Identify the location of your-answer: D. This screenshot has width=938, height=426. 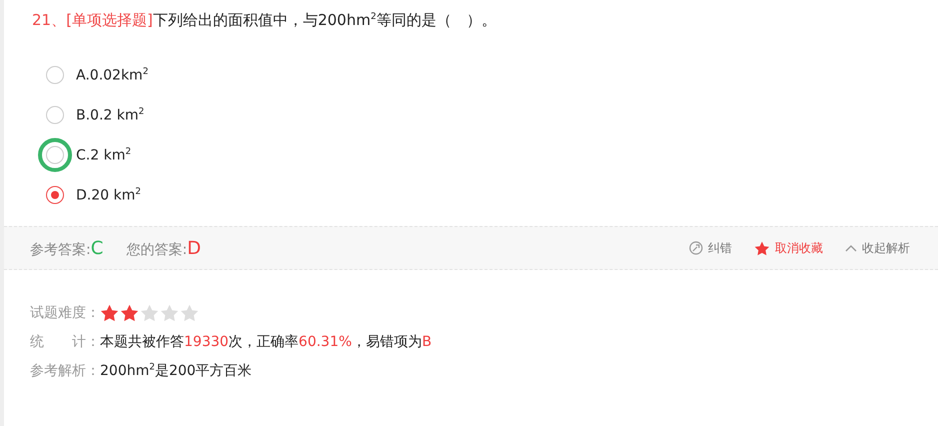
(194, 248).